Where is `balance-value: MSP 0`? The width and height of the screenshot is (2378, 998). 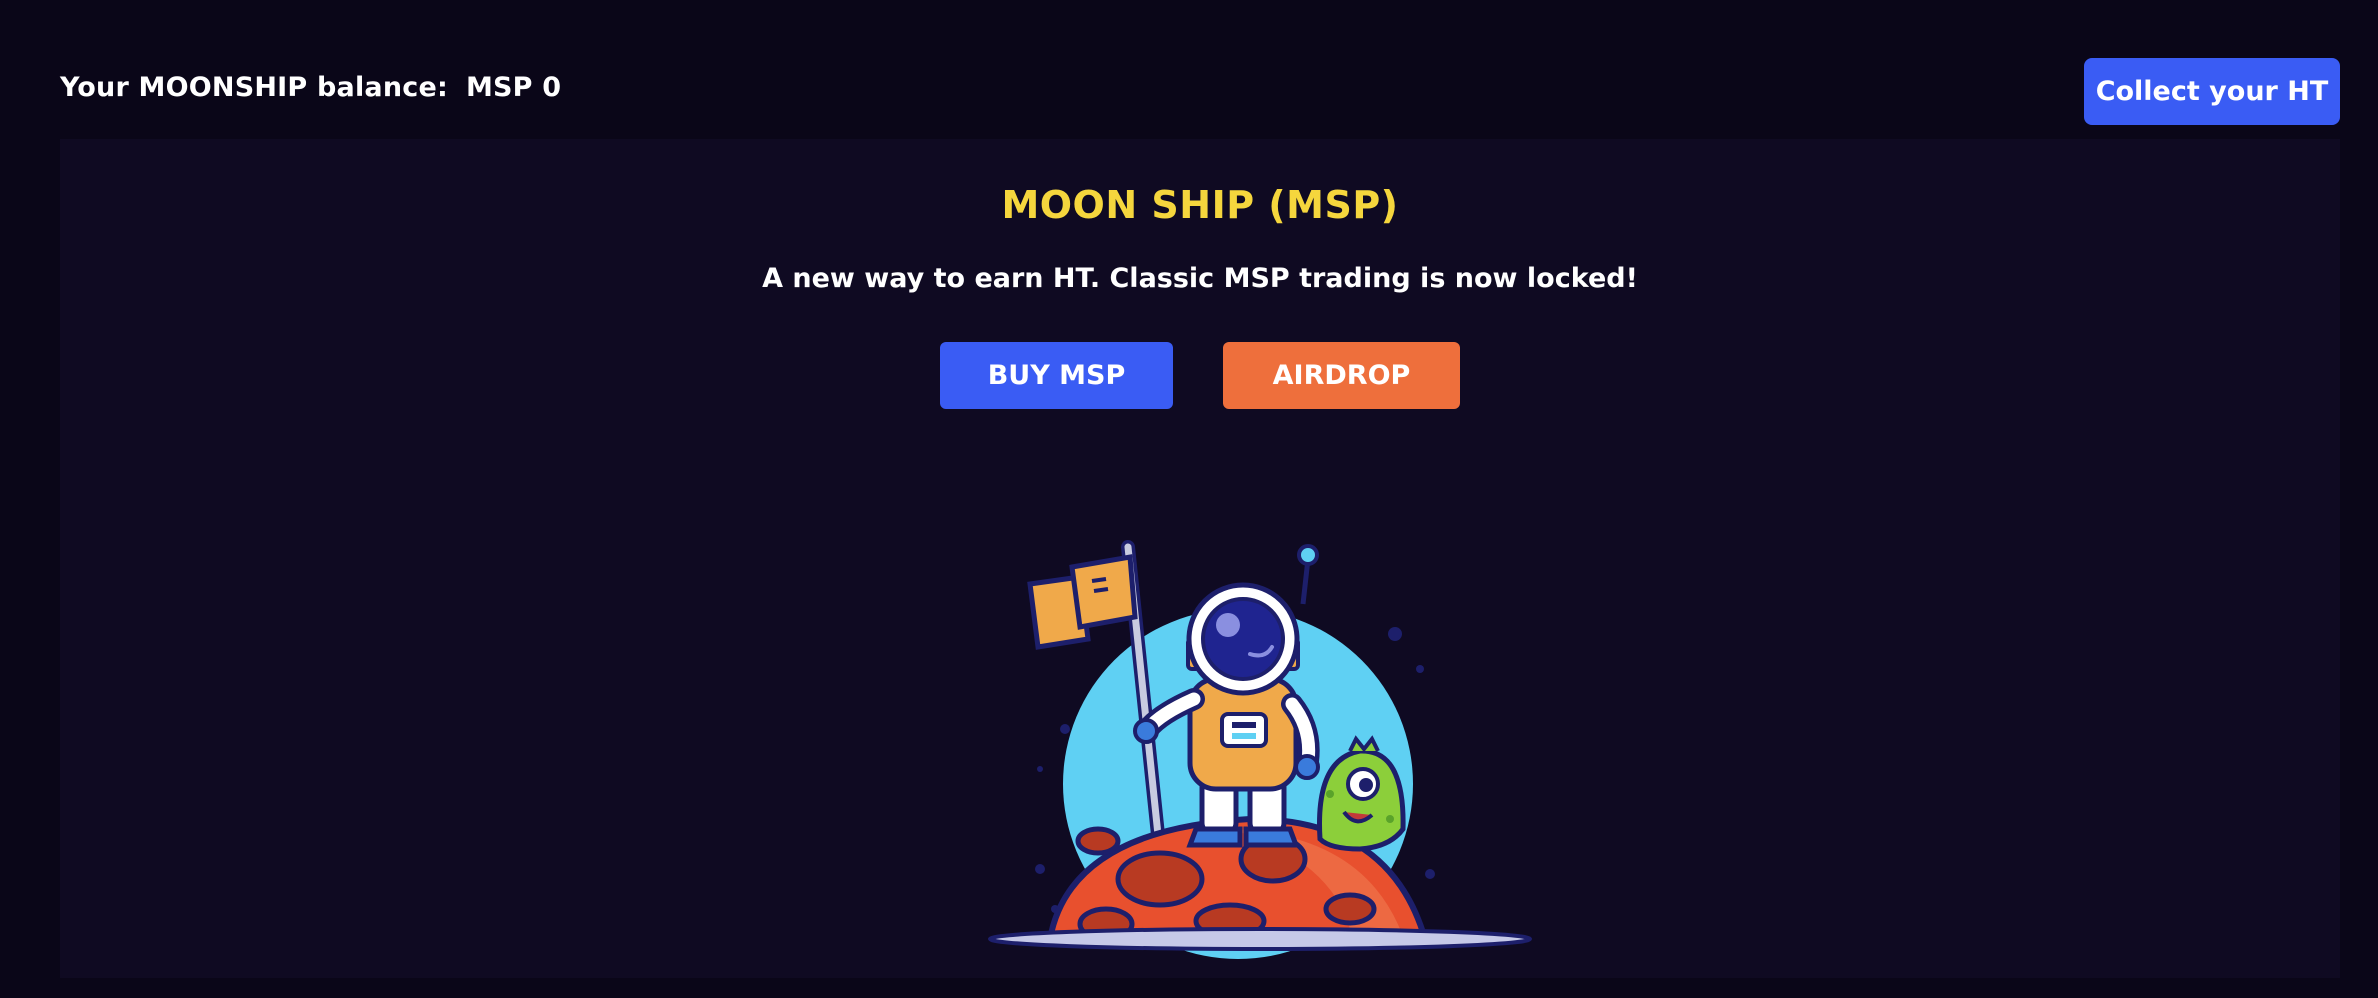 balance-value: MSP 0 is located at coordinates (513, 87).